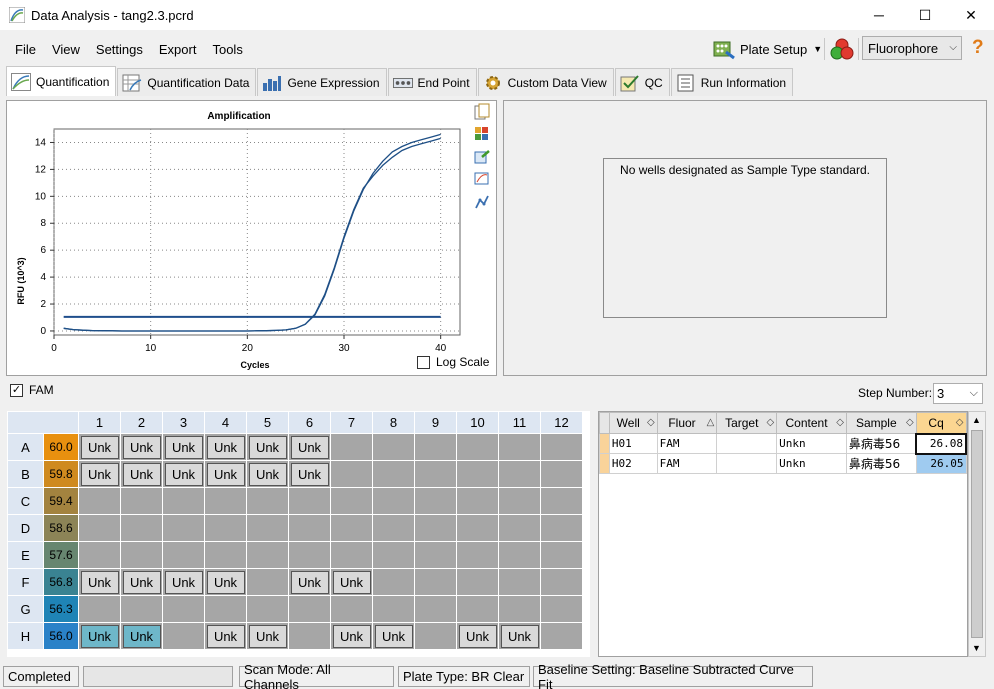 The image size is (994, 689). I want to click on row-header: H, so click(25, 636).